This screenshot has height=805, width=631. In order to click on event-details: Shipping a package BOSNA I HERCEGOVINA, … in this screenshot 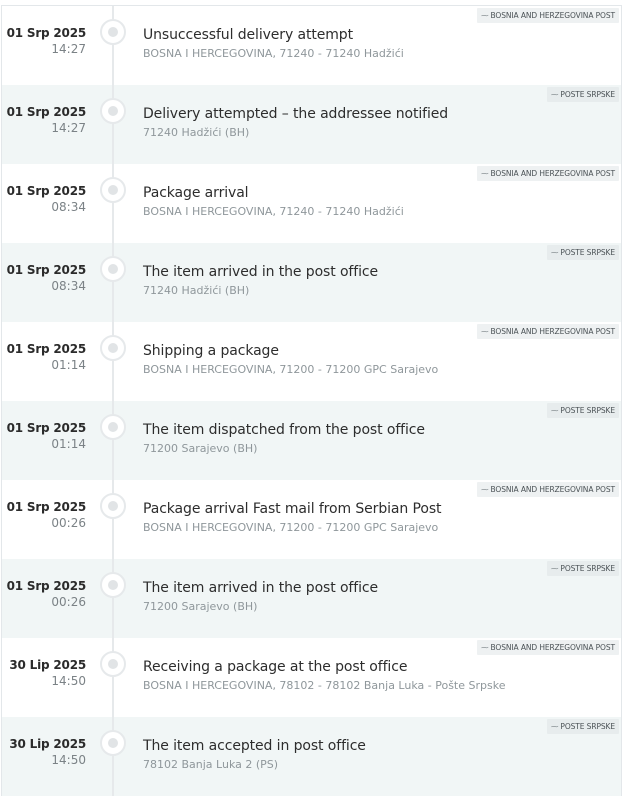, I will do `click(377, 359)`.